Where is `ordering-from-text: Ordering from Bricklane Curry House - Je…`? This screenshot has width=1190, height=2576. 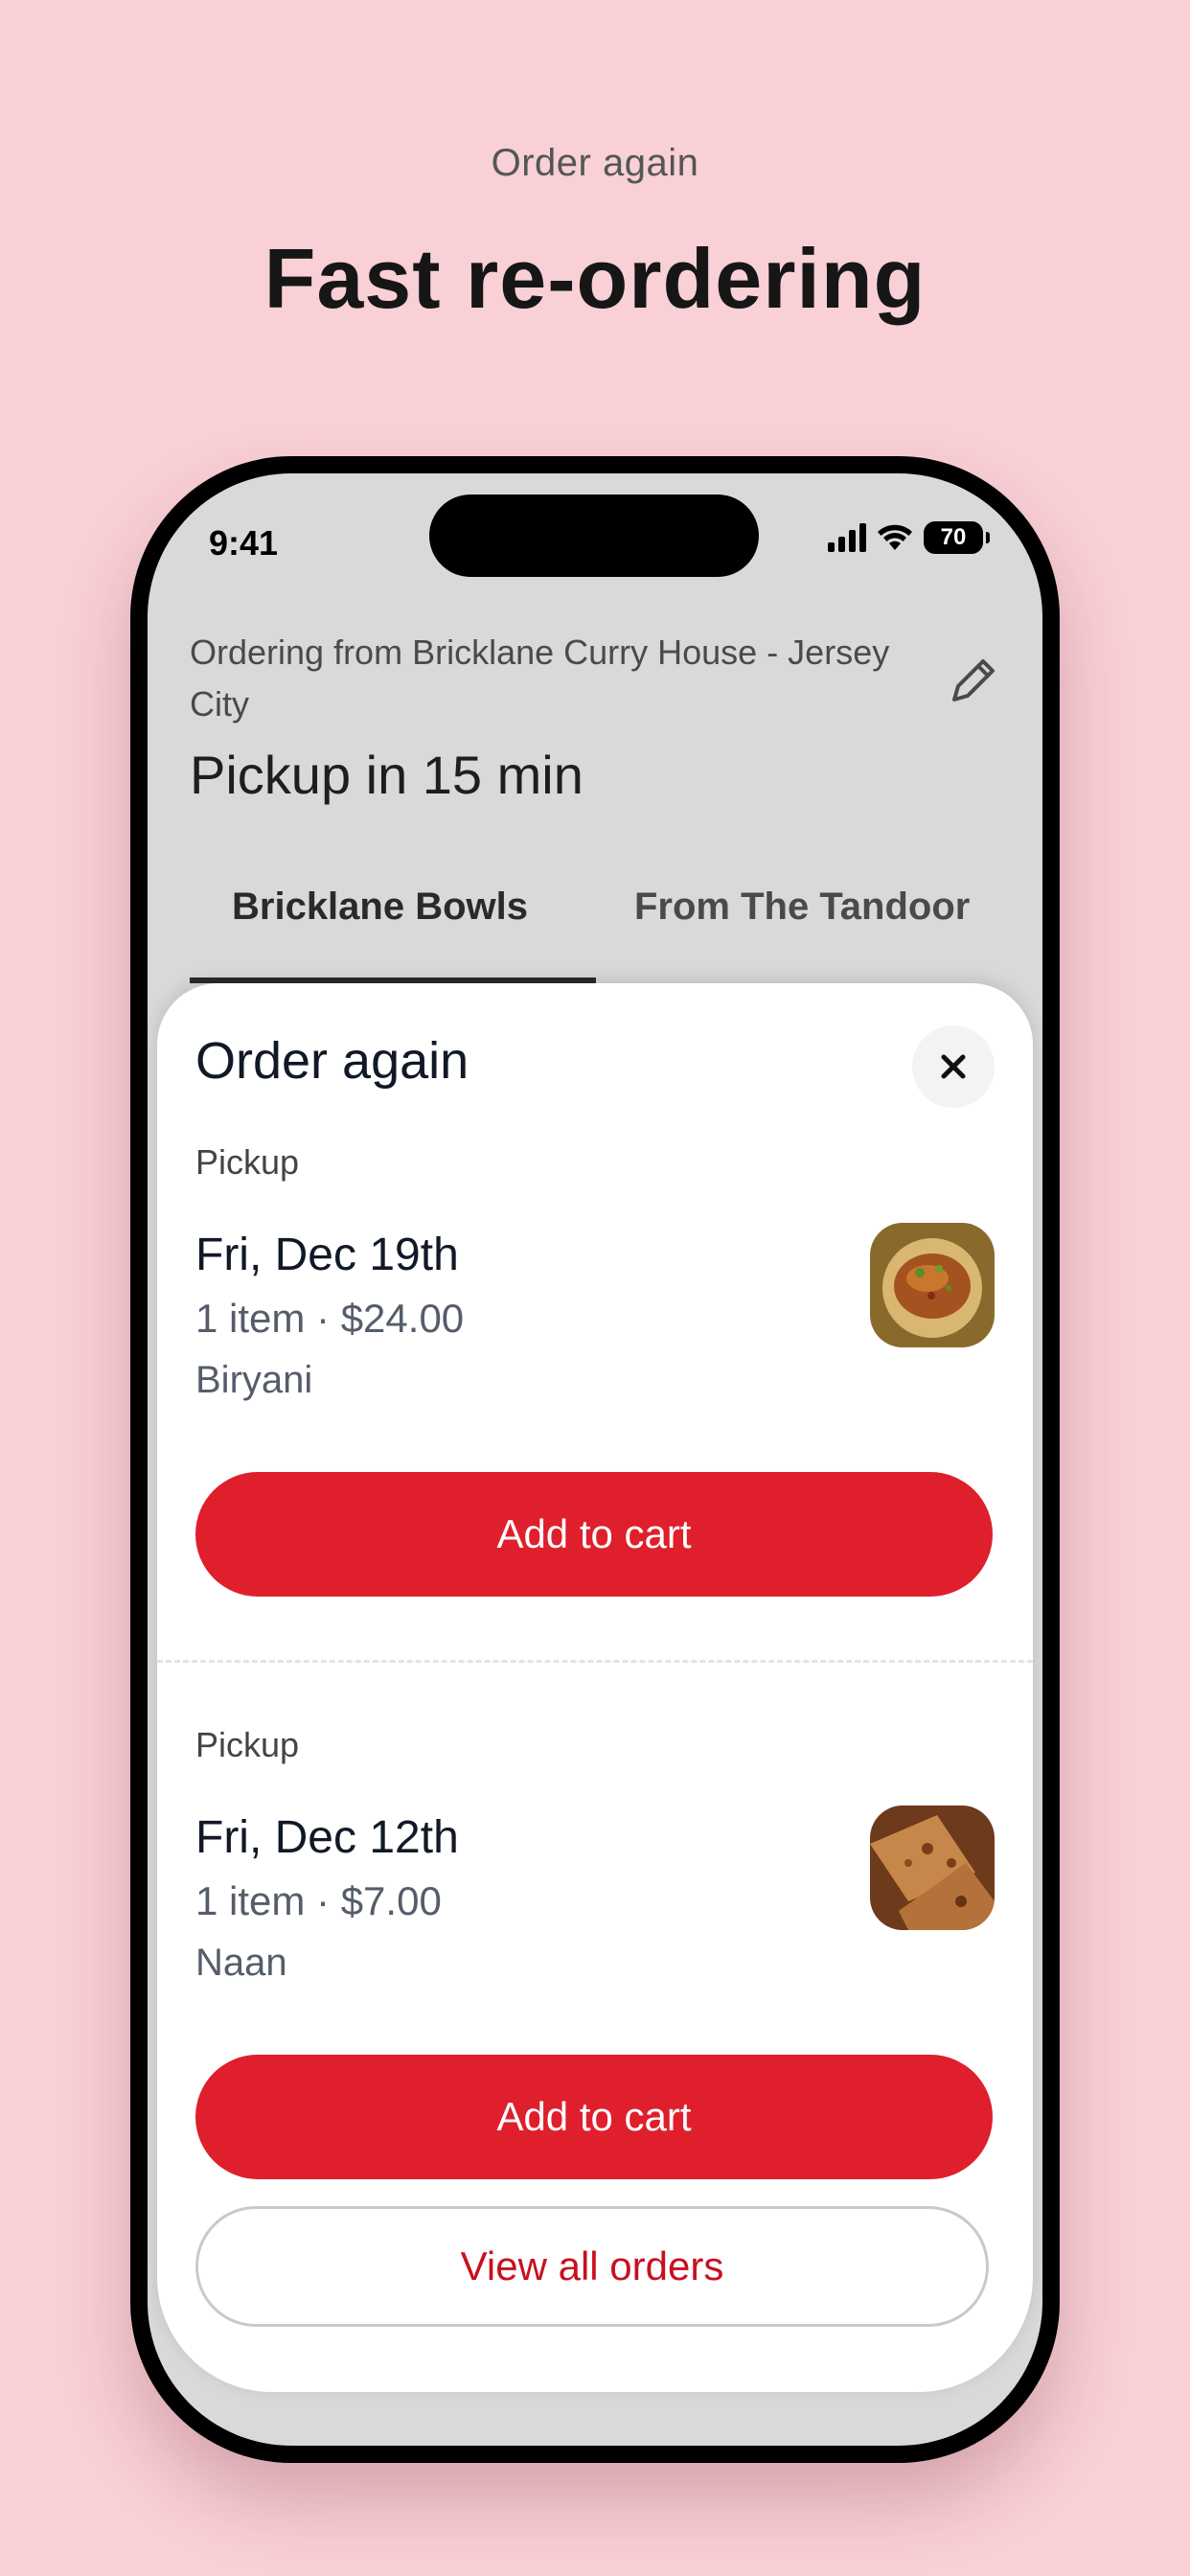
ordering-from-text: Ordering from Bricklane Curry House - Je… is located at coordinates (540, 678).